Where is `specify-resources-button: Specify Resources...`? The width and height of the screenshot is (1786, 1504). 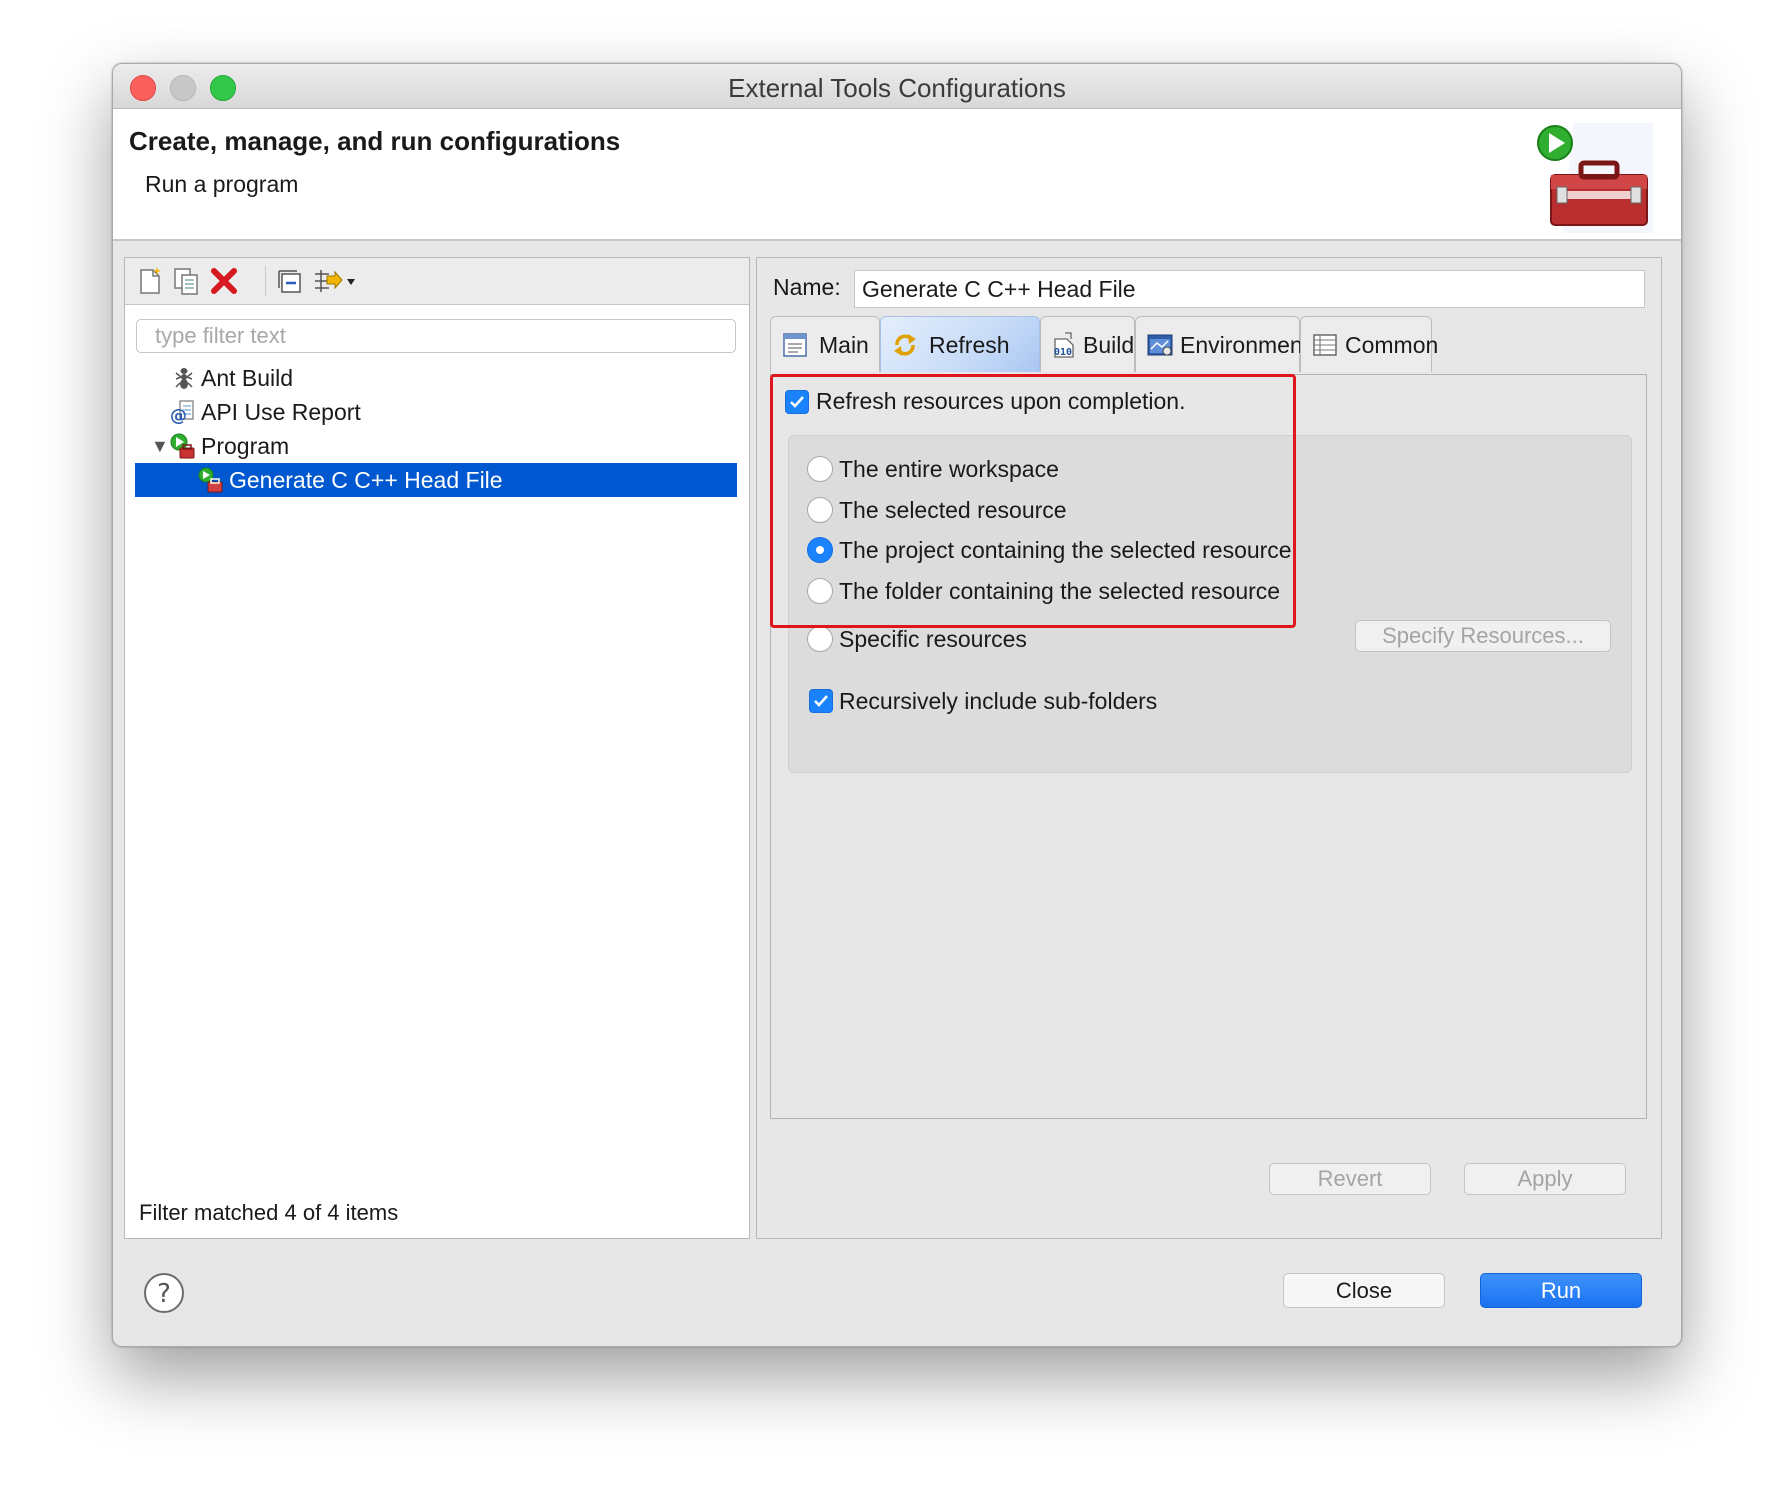
specify-resources-button: Specify Resources... is located at coordinates (1483, 636).